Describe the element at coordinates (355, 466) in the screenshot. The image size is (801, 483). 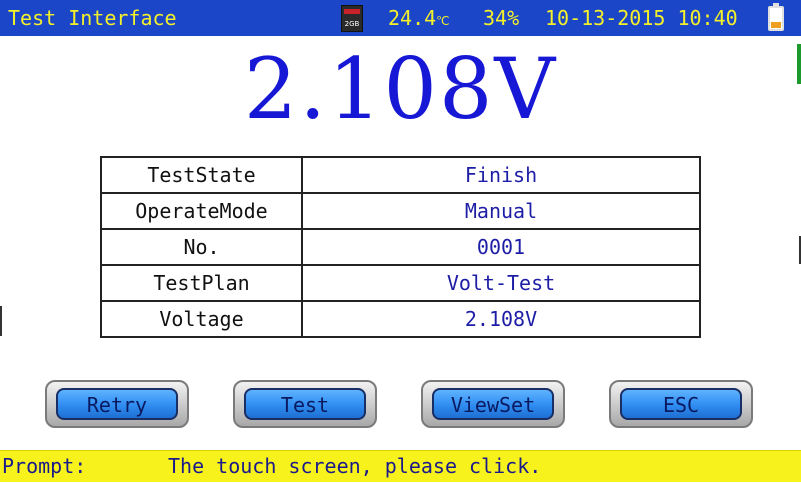
I see `prompt-message: The touch screen, please click.` at that location.